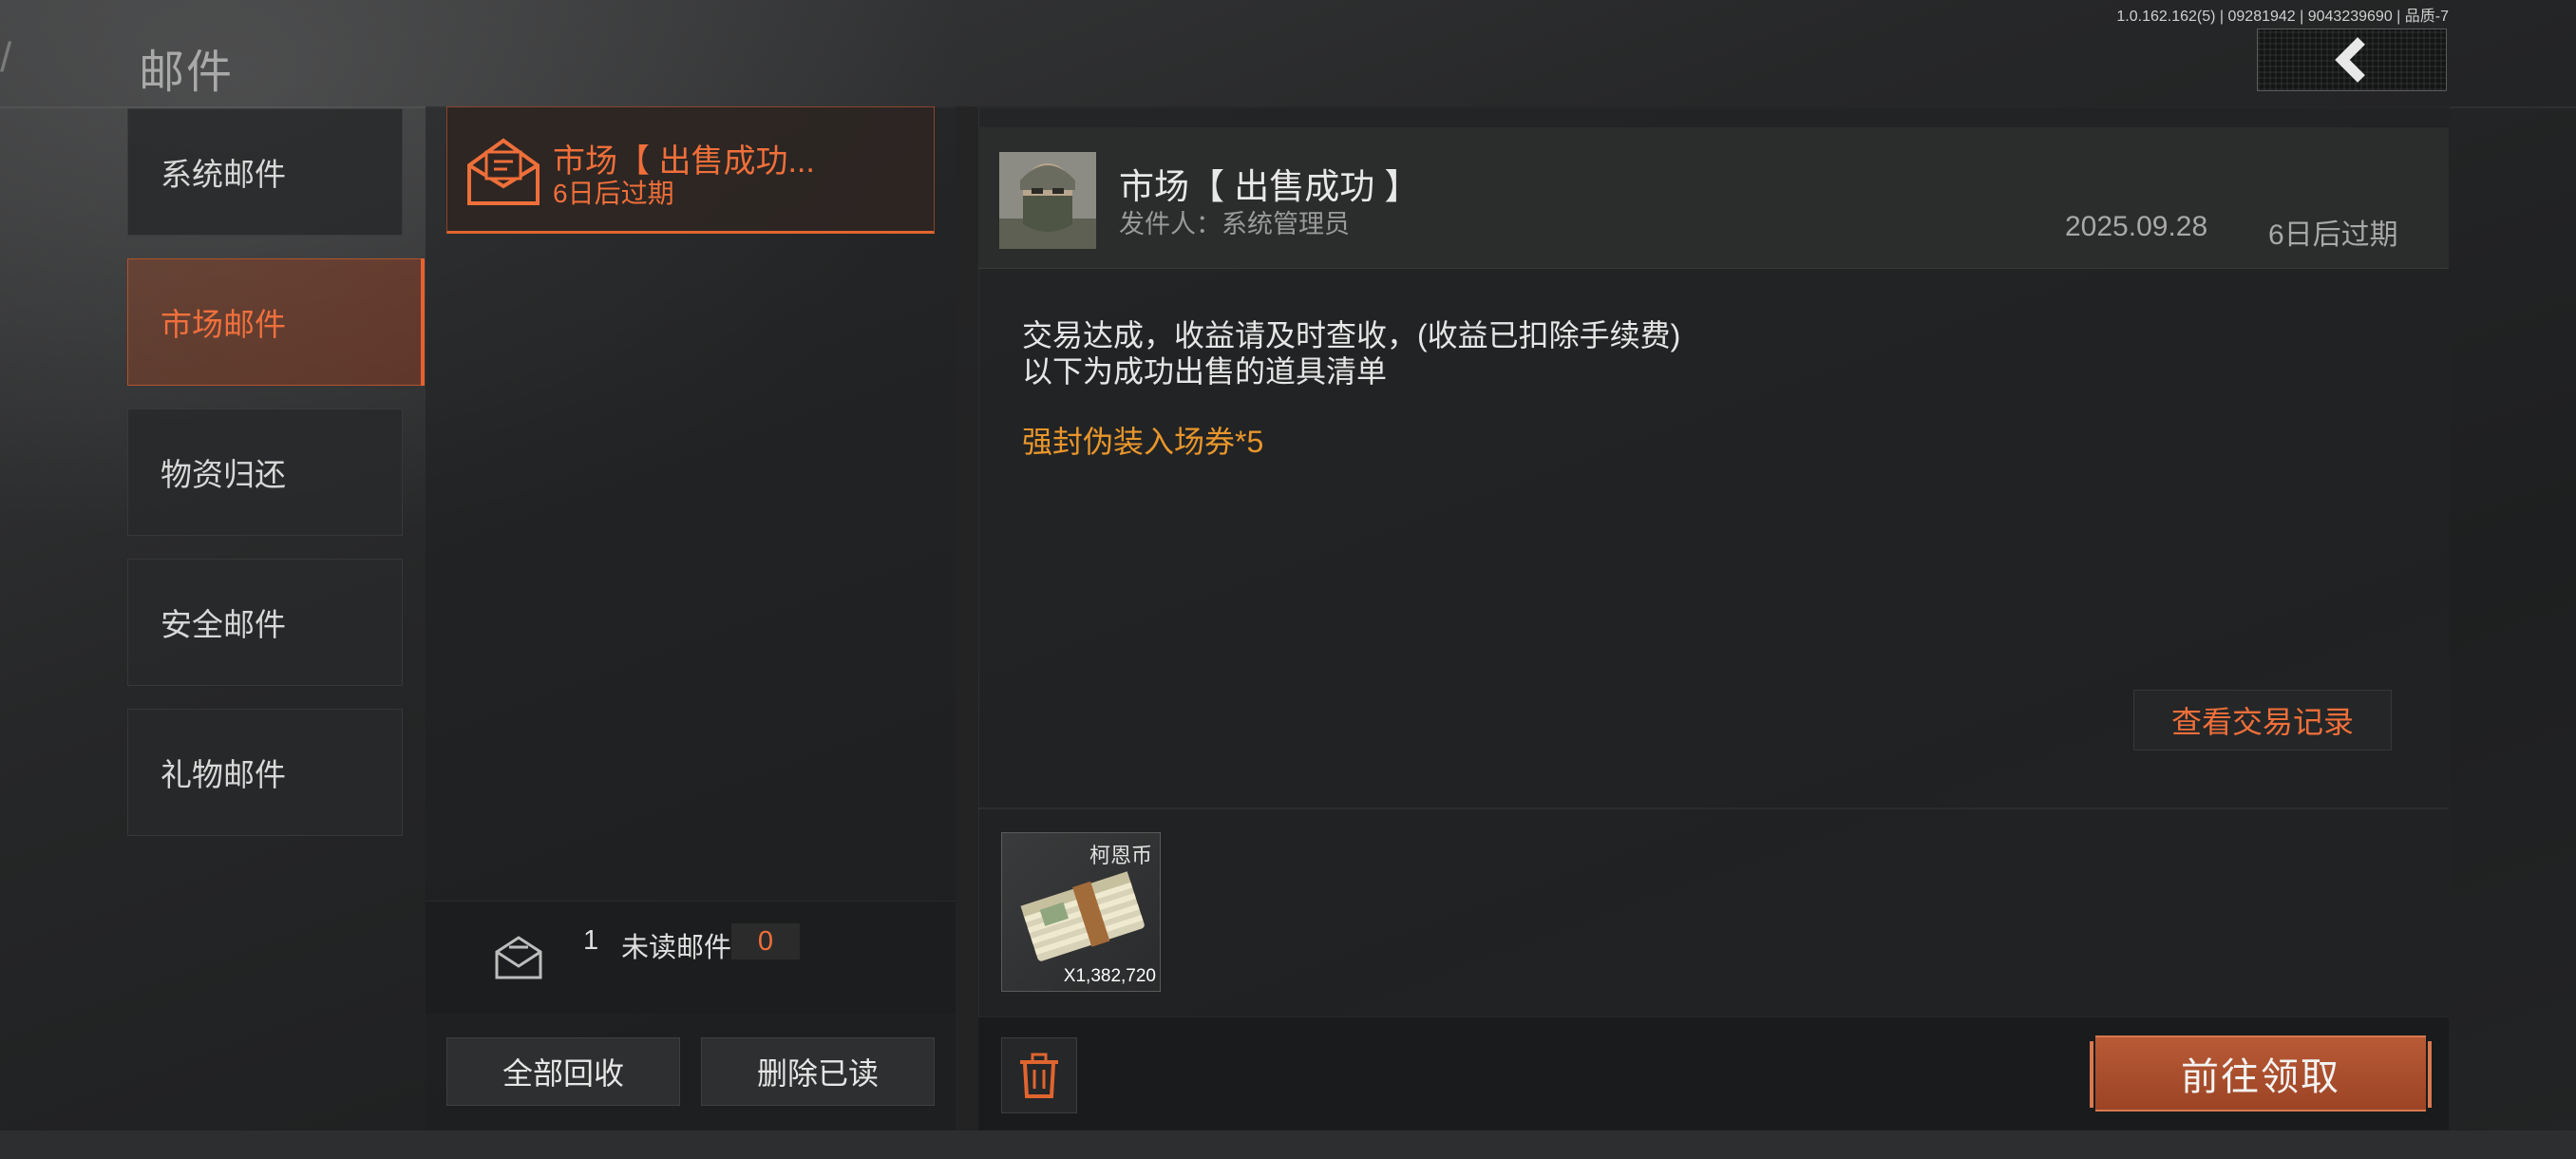  Describe the element at coordinates (613, 193) in the screenshot. I see `mail-item-expiry: 6日后过期` at that location.